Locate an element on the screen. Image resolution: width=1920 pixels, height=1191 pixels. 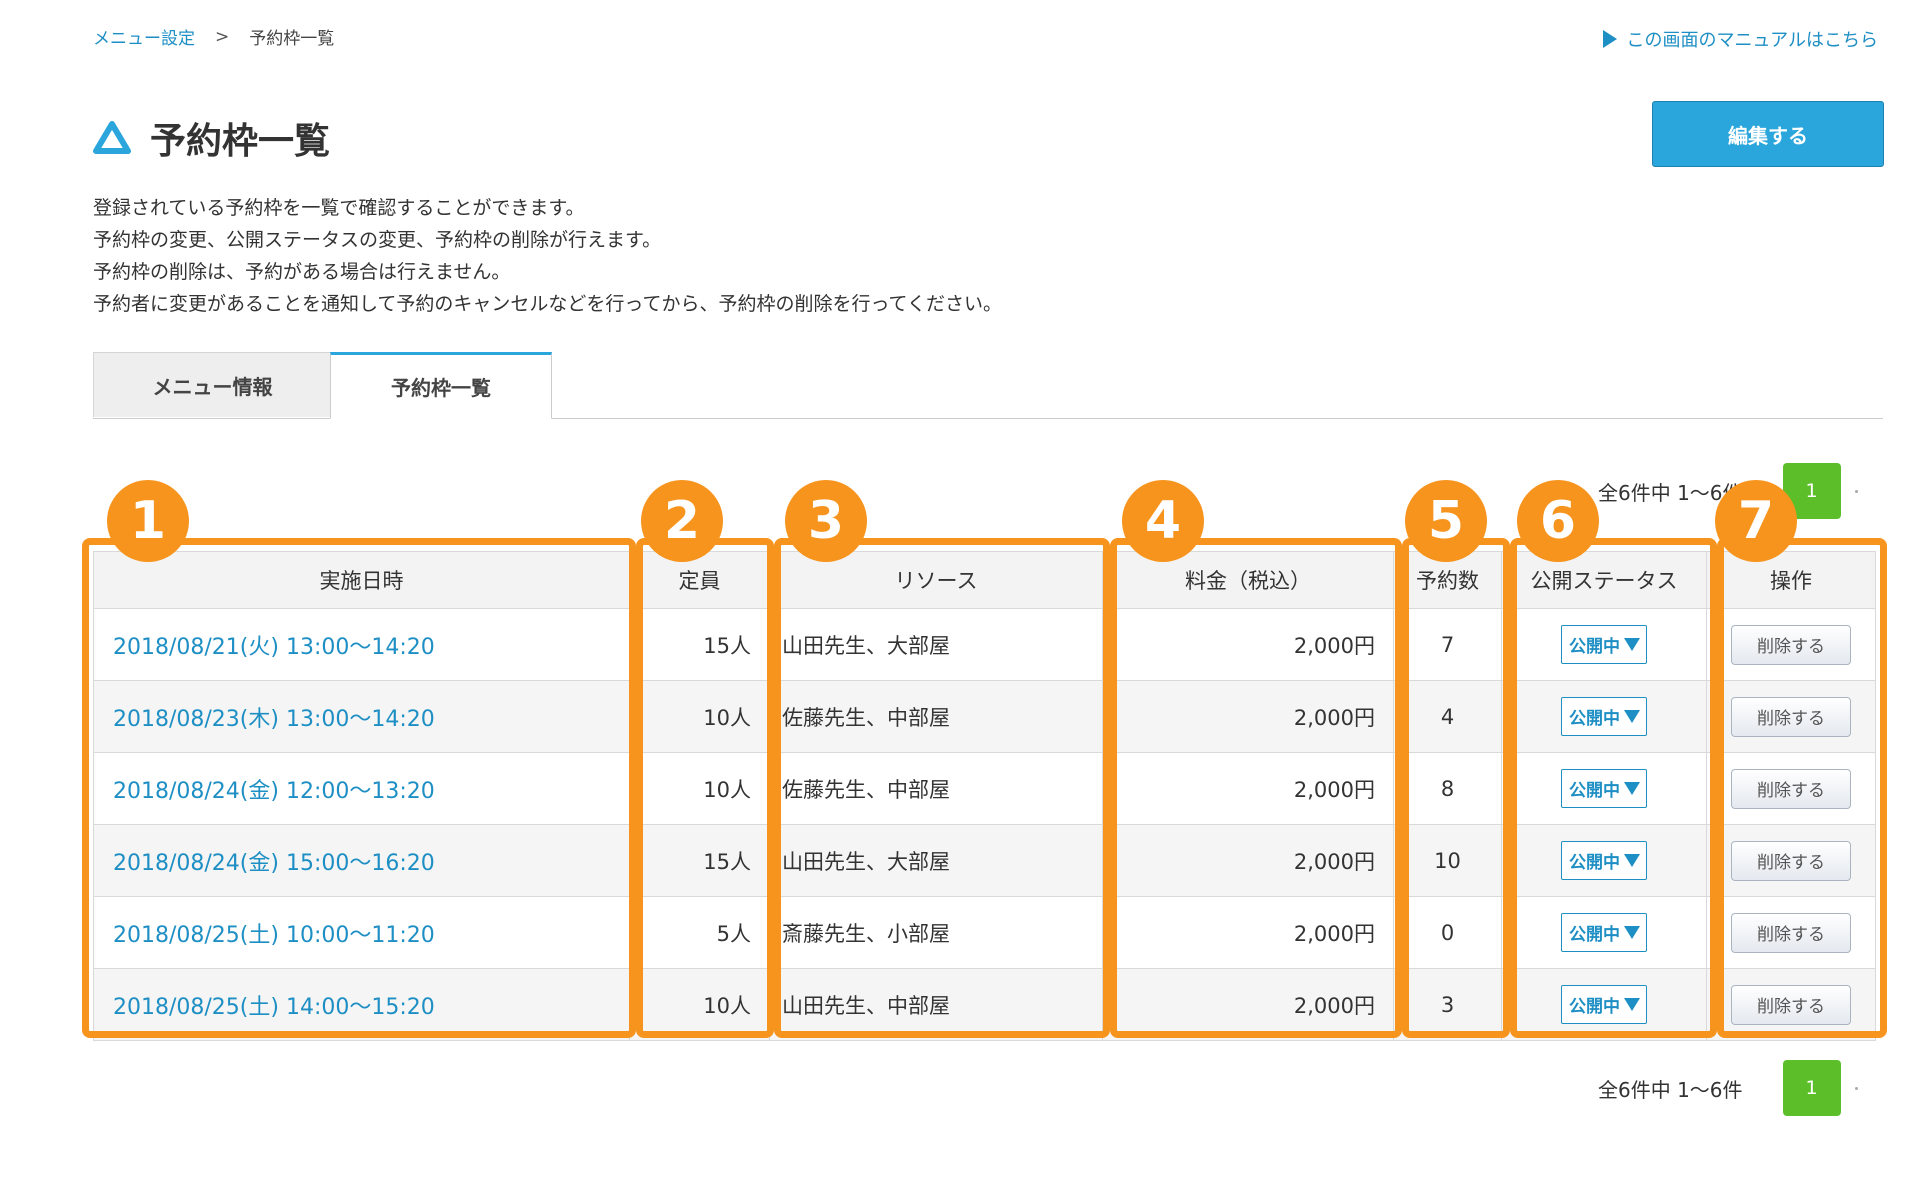
result-count: 全6件中 1〜6件 is located at coordinates (1670, 1089).